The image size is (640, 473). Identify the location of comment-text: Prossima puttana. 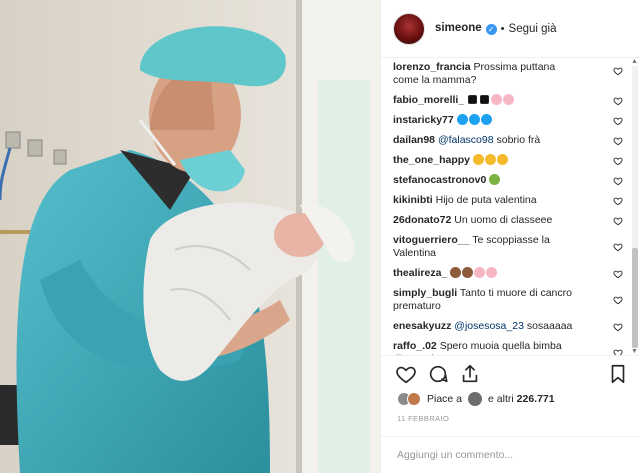
(514, 67).